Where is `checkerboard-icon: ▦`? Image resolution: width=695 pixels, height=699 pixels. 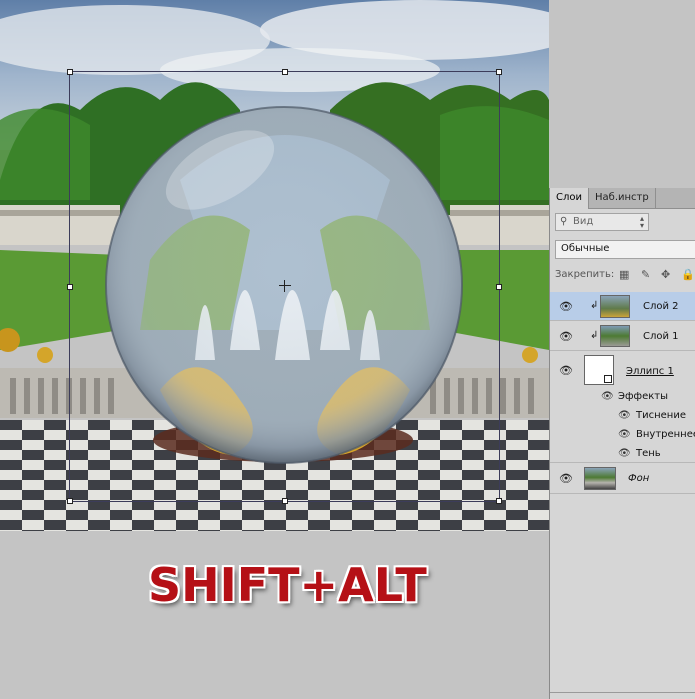
checkerboard-icon: ▦ is located at coordinates (624, 274).